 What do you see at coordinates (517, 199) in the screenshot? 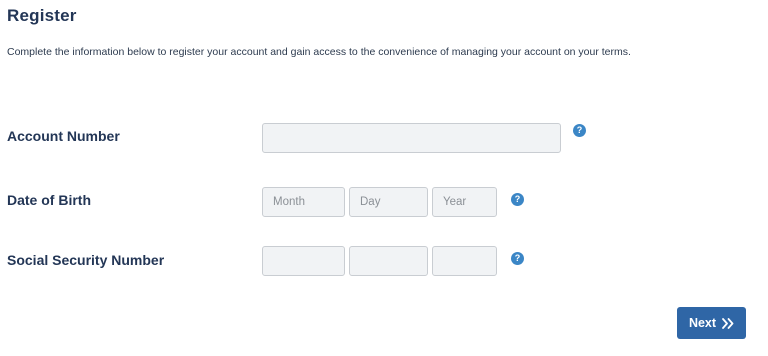
I see `date-of-birth-help-icon: ?` at bounding box center [517, 199].